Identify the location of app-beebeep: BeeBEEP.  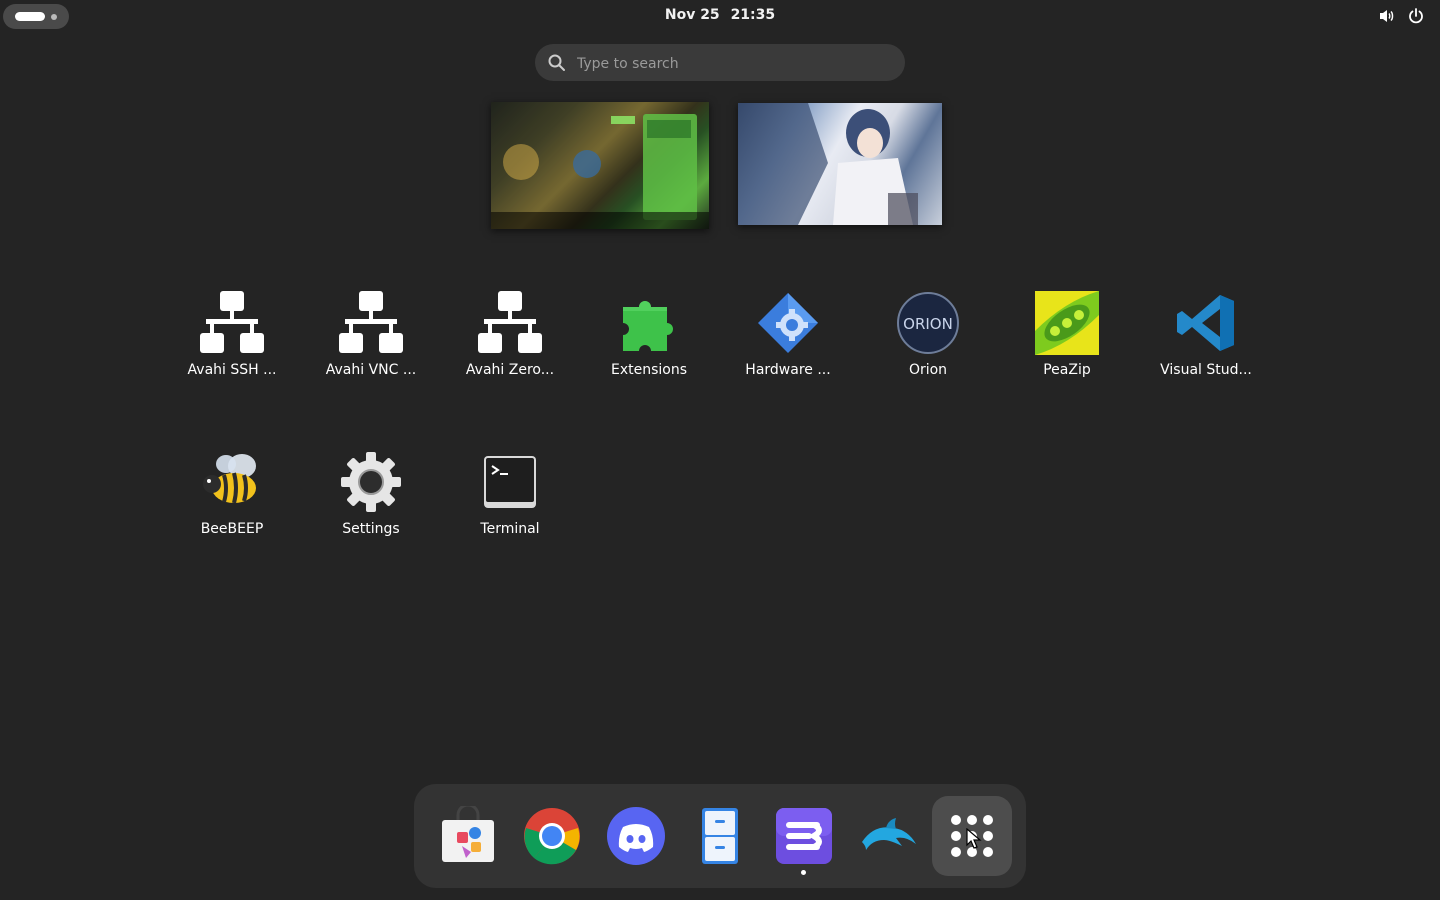
(232, 505).